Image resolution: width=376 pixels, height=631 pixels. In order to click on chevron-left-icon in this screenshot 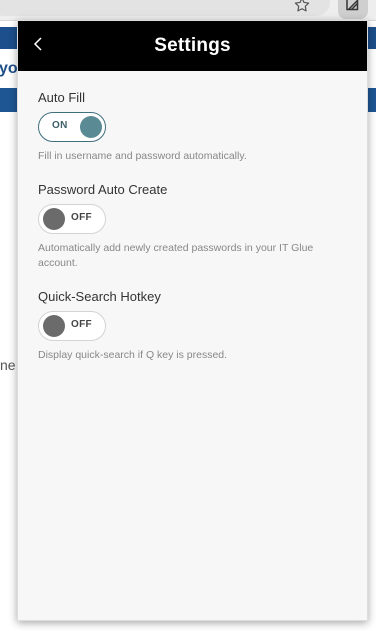, I will do `click(38, 46)`.